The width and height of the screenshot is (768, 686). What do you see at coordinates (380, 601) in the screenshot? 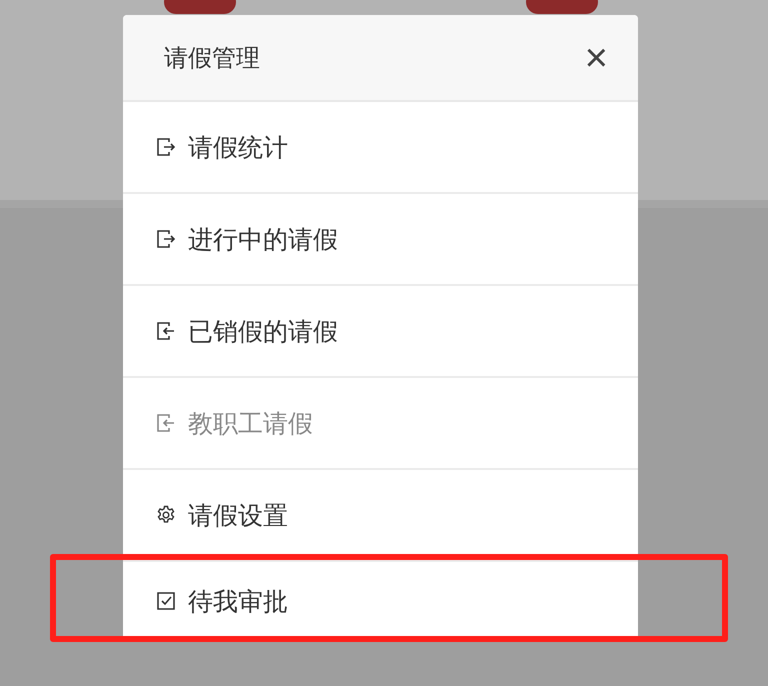
I see `menu-item: 待我审批` at bounding box center [380, 601].